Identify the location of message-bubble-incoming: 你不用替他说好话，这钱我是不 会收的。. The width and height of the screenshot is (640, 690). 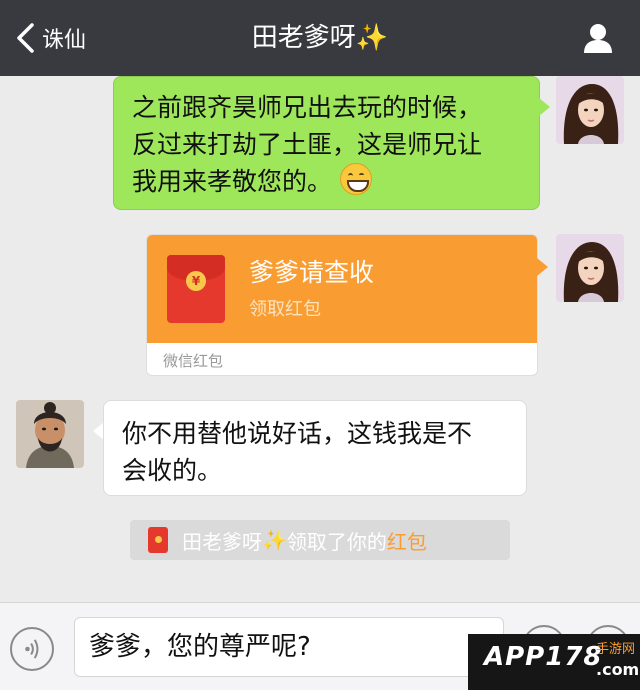
(315, 448).